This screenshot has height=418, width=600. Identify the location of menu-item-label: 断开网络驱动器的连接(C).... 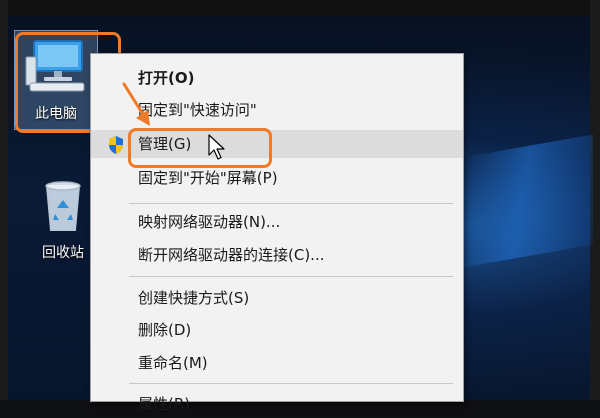
(231, 255).